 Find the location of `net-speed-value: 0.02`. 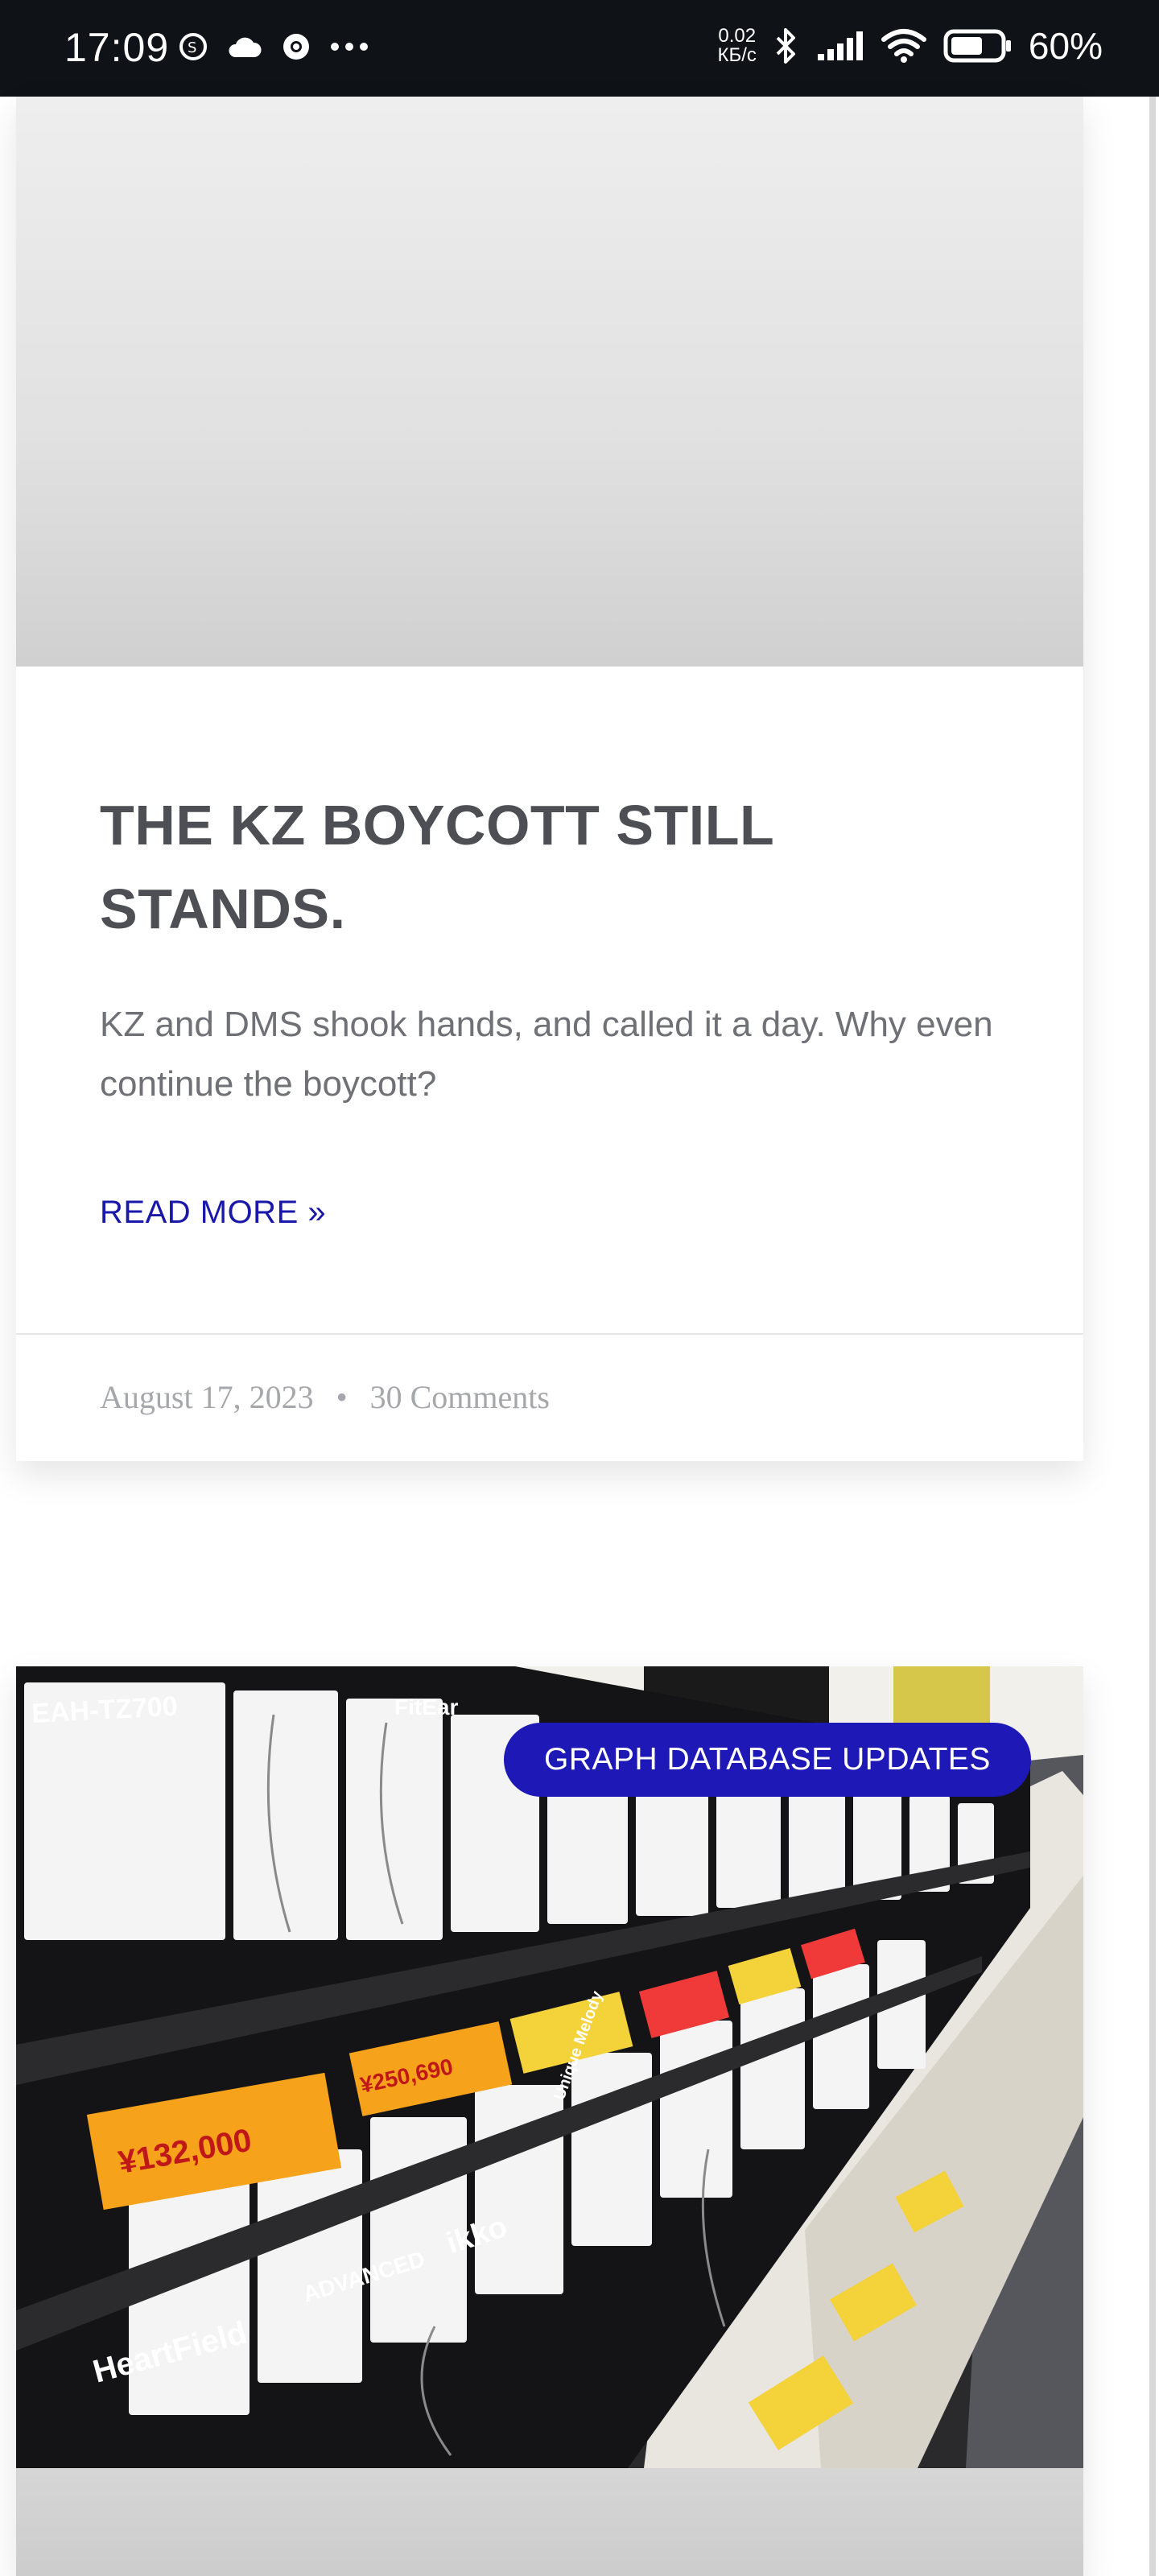

net-speed-value: 0.02 is located at coordinates (737, 36).